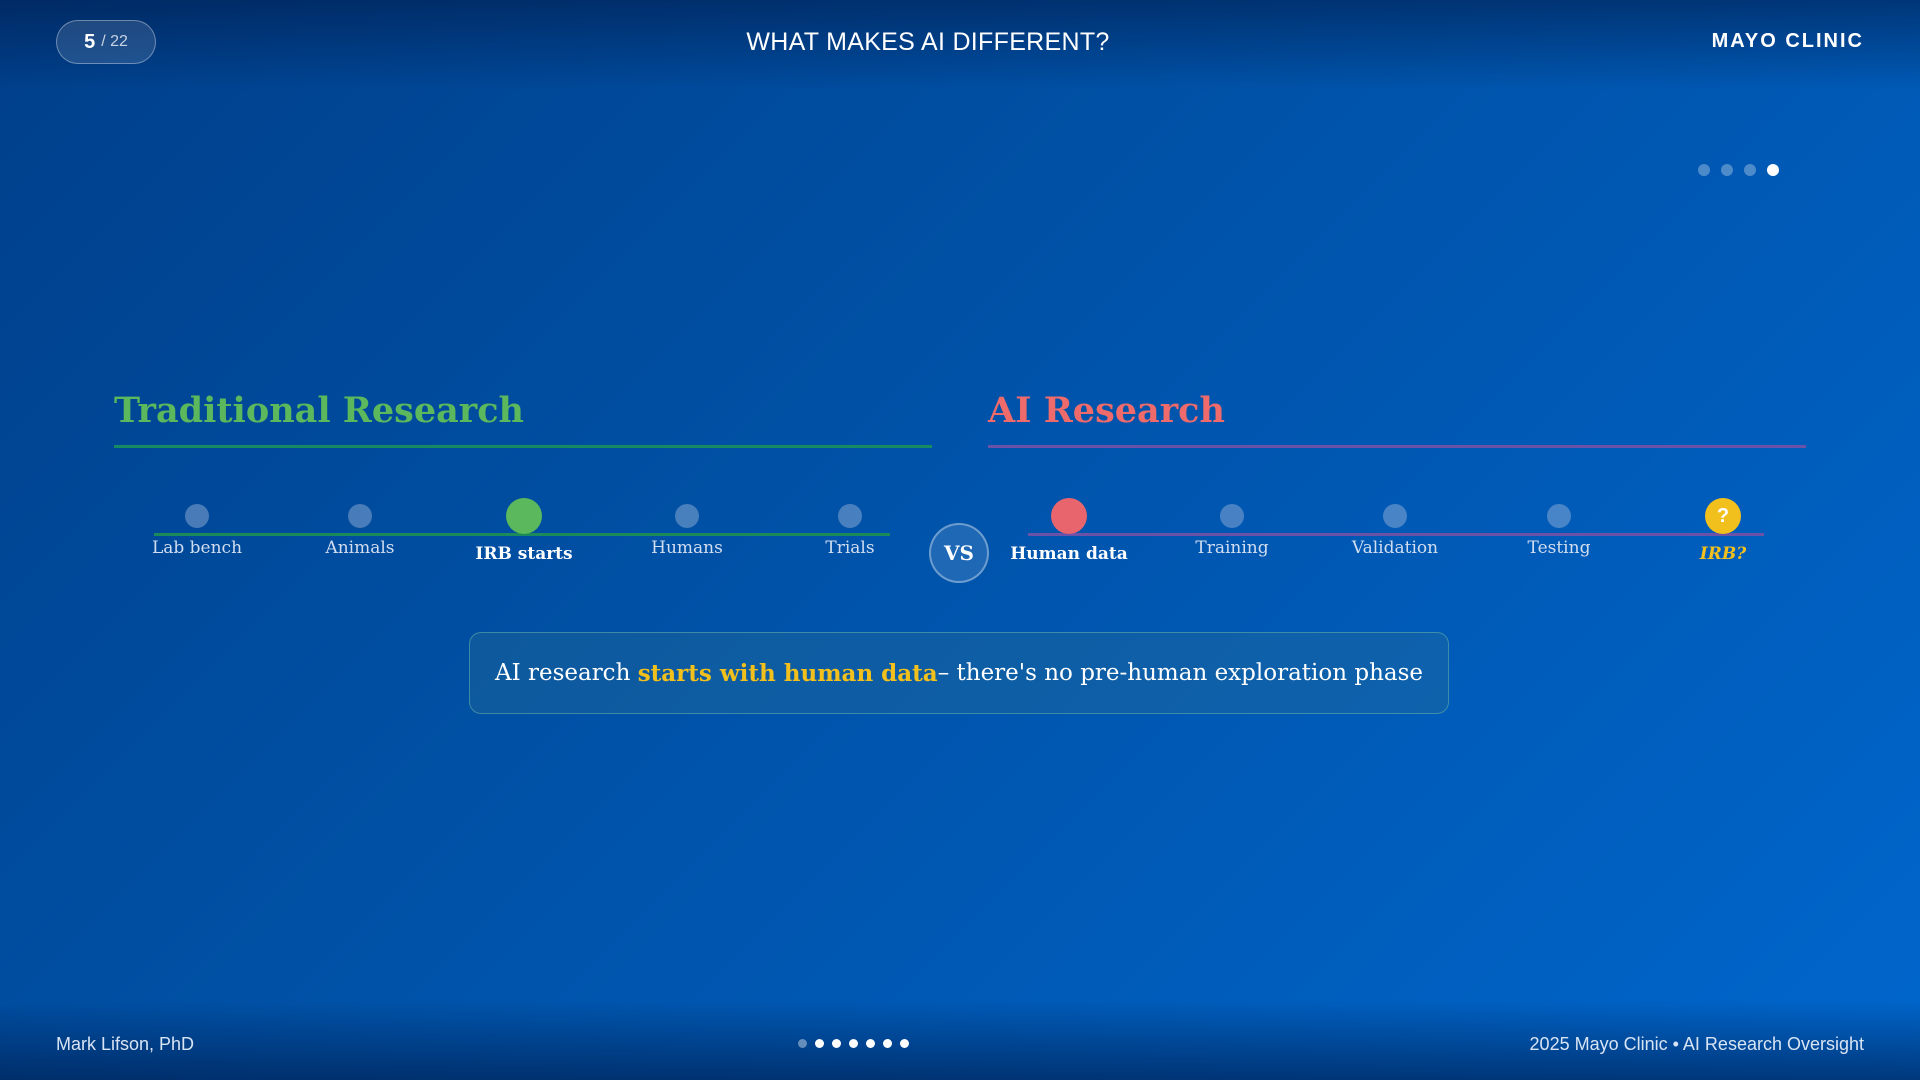  I want to click on footer-credit: 2025 Mayo Clinic • AI Research Oversight, so click(1696, 1044).